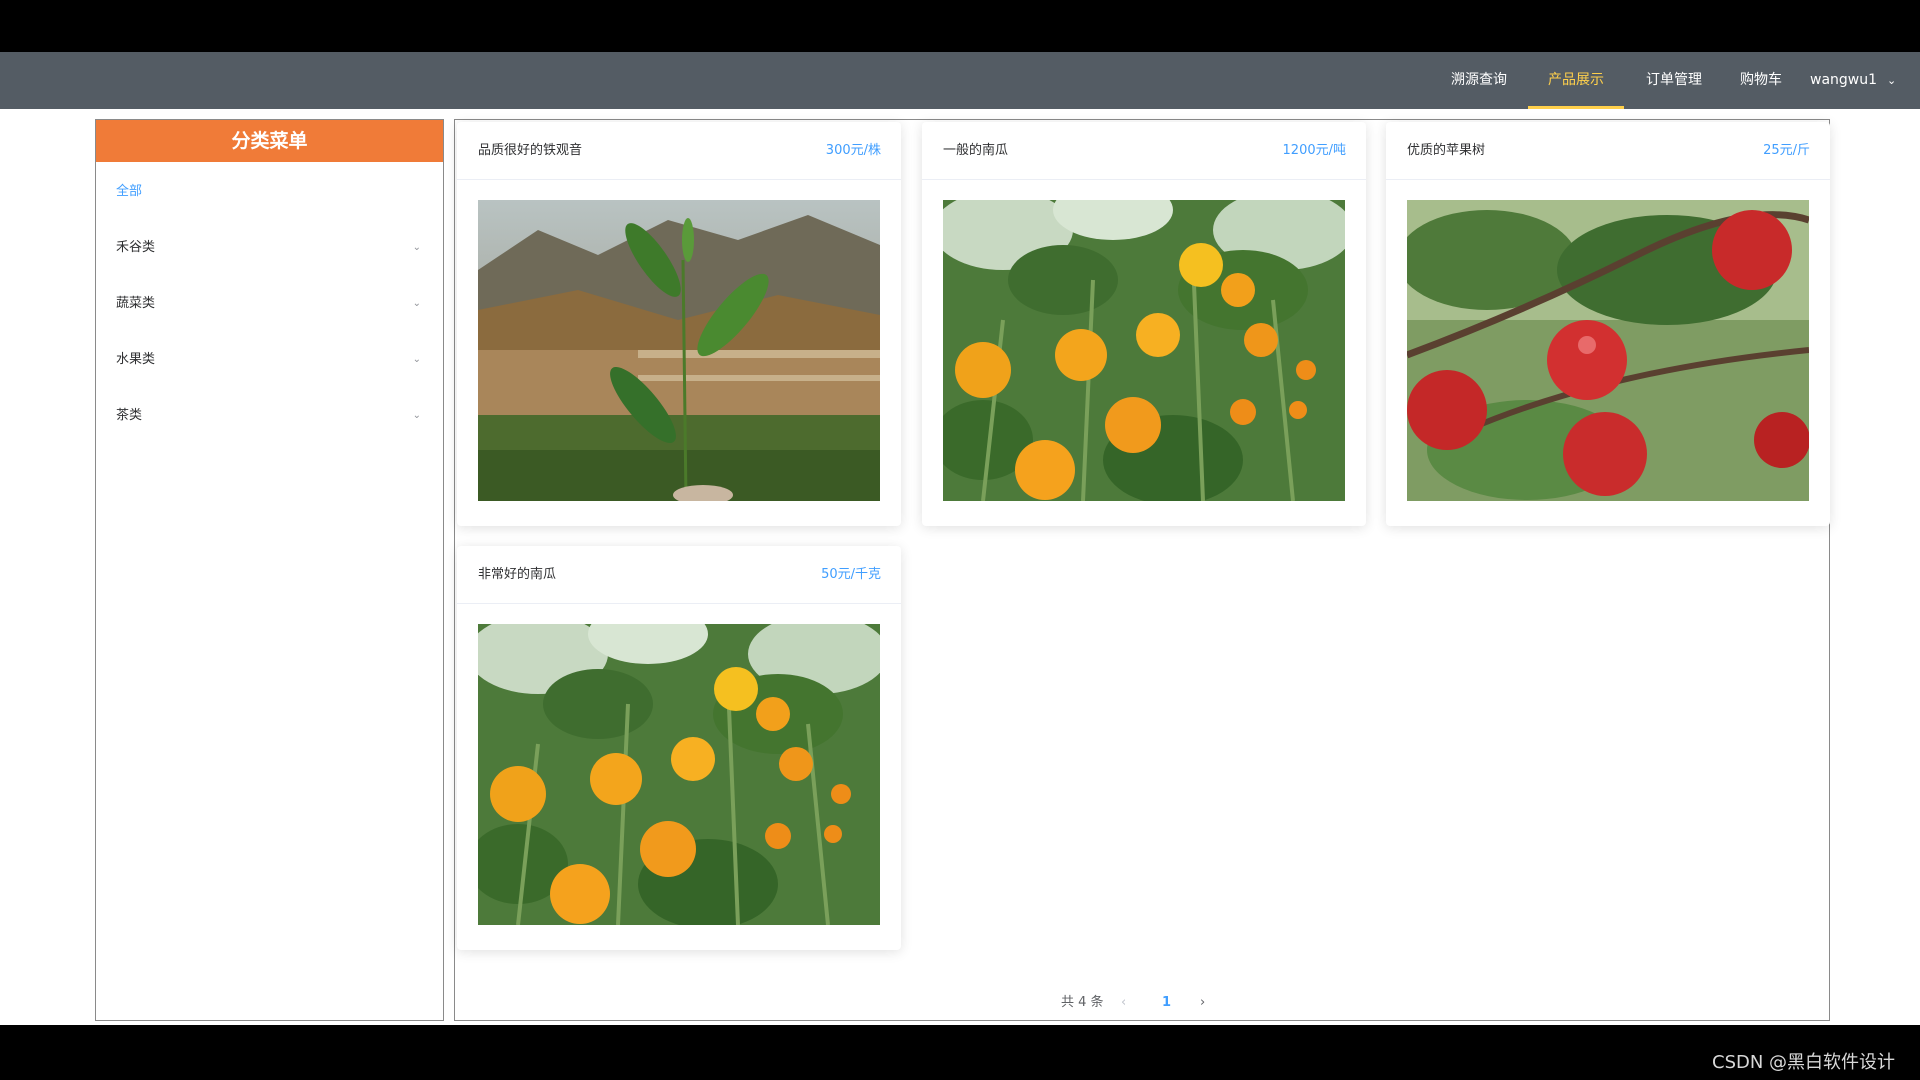 This screenshot has width=1920, height=1080. Describe the element at coordinates (976, 150) in the screenshot. I see `product-name: 一般的南瓜` at that location.